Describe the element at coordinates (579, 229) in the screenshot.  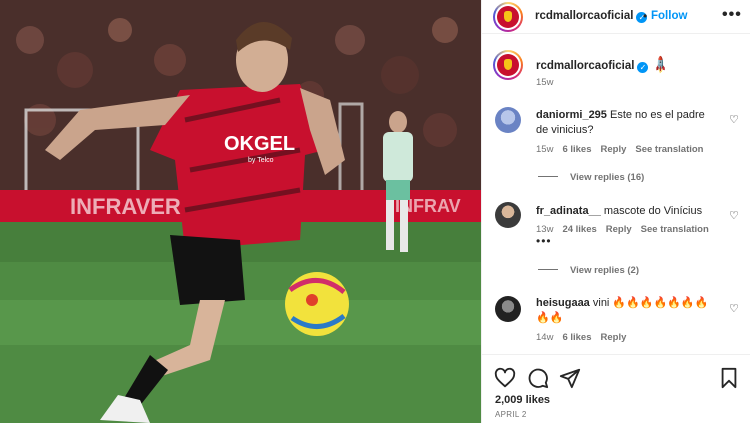
I see `comment-likes: 24 likes` at that location.